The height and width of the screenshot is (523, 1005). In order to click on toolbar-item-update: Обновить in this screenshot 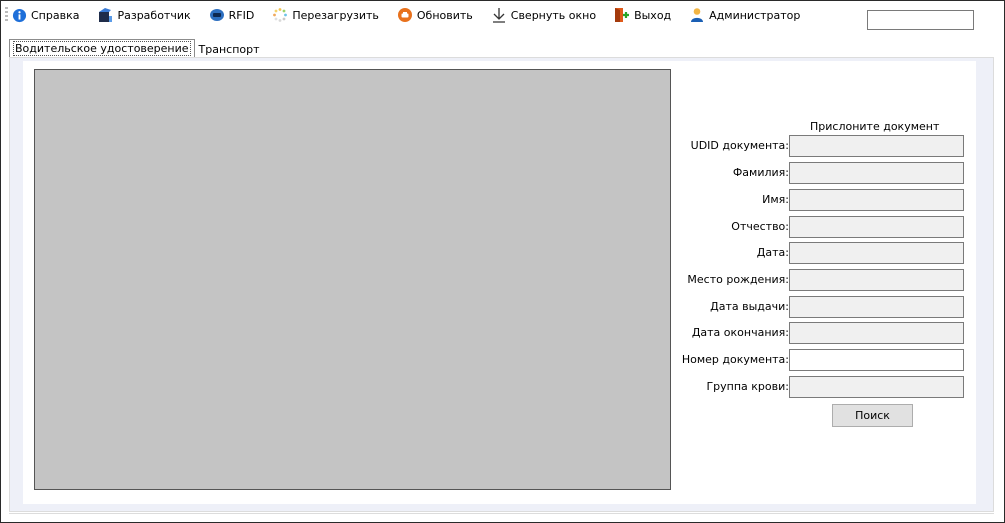, I will do `click(435, 15)`.